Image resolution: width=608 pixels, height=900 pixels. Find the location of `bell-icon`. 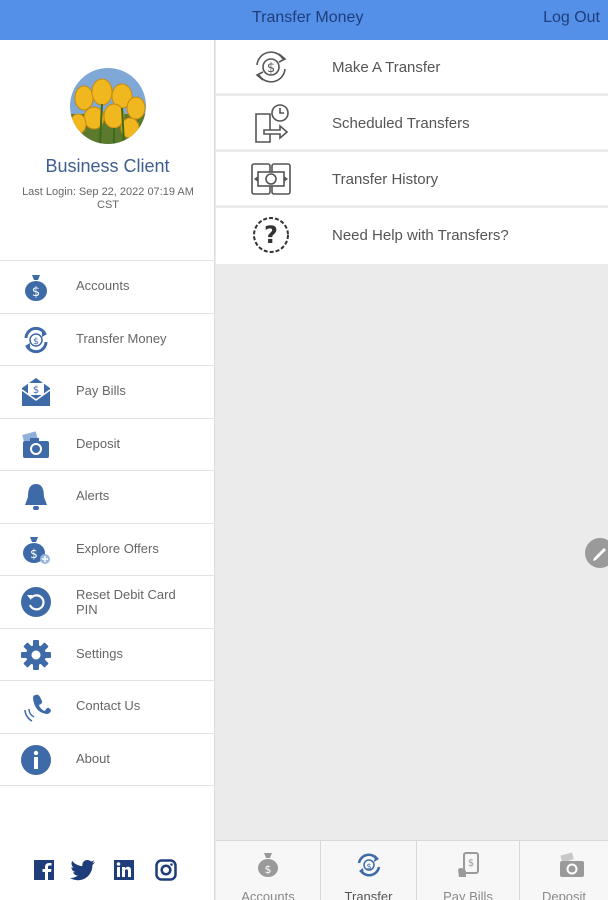

bell-icon is located at coordinates (36, 497).